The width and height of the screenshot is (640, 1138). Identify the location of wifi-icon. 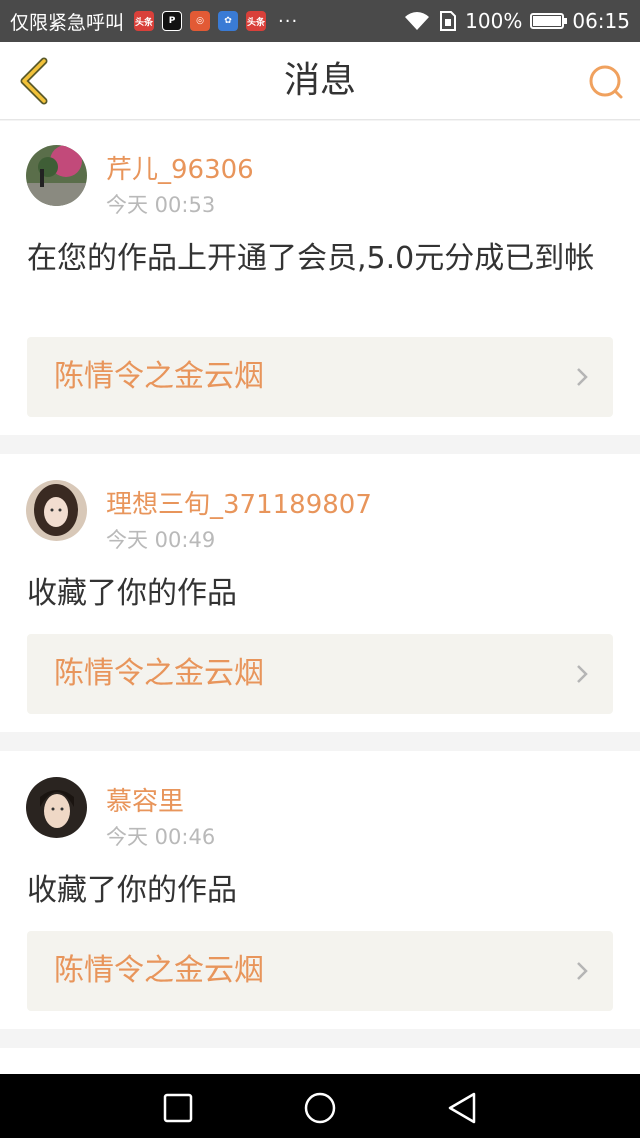
(417, 21).